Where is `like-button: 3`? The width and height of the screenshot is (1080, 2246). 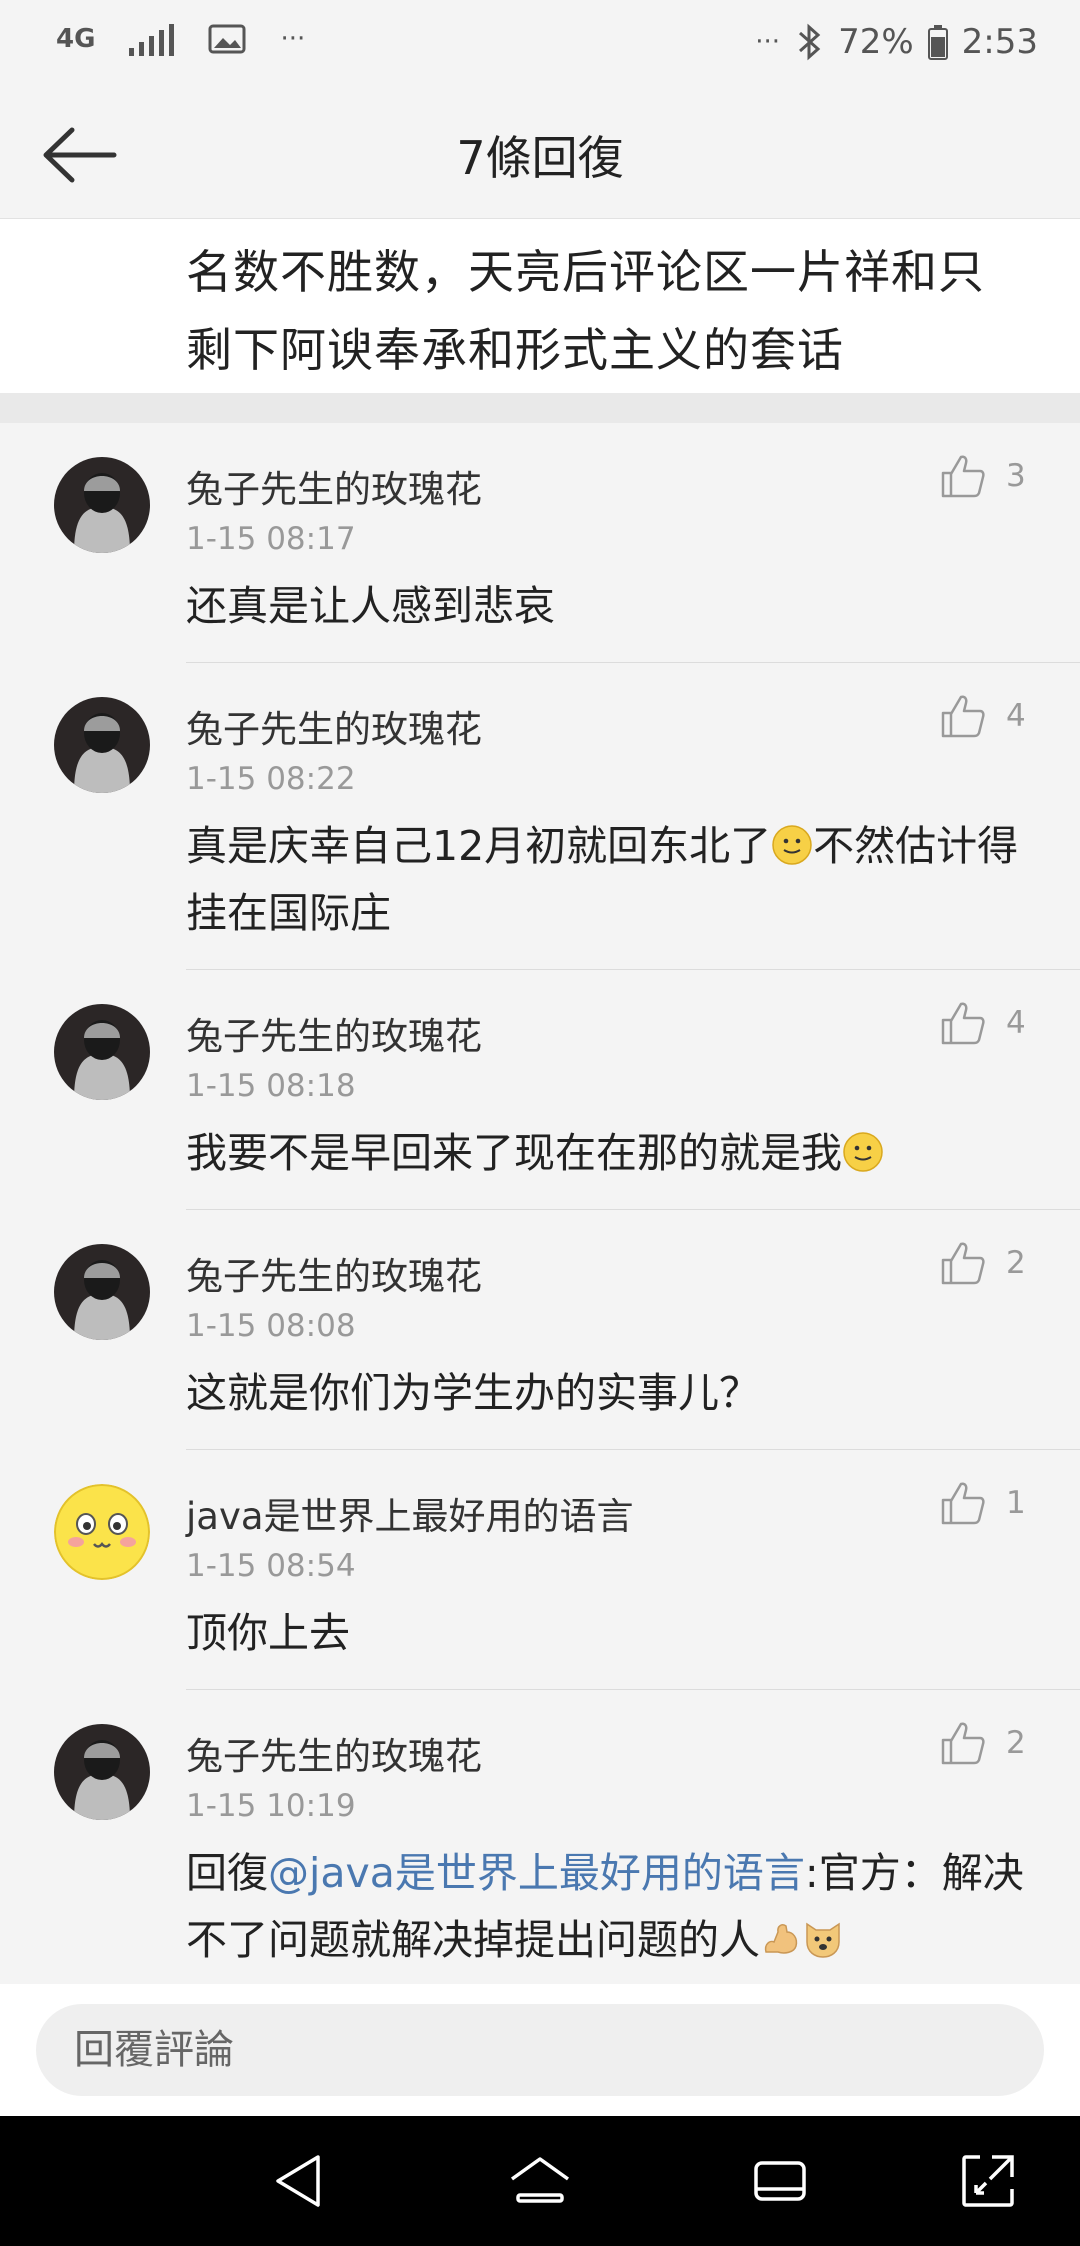 like-button: 3 is located at coordinates (983, 476).